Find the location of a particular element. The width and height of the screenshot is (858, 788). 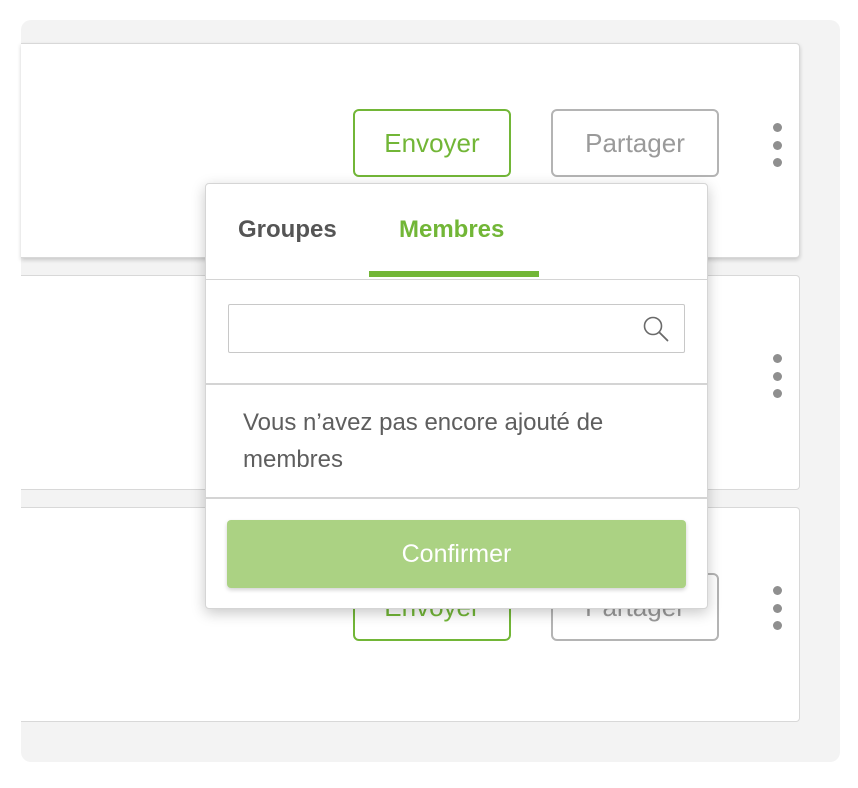

tab-bar: Groupes Membres is located at coordinates (456, 232).